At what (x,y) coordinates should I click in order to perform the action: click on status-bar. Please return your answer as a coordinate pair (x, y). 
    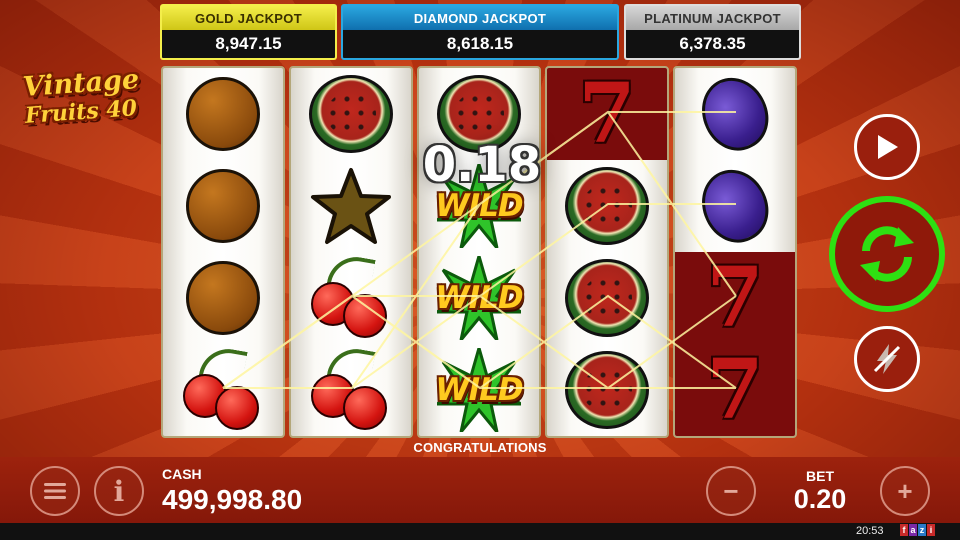
    Looking at the image, I should click on (480, 531).